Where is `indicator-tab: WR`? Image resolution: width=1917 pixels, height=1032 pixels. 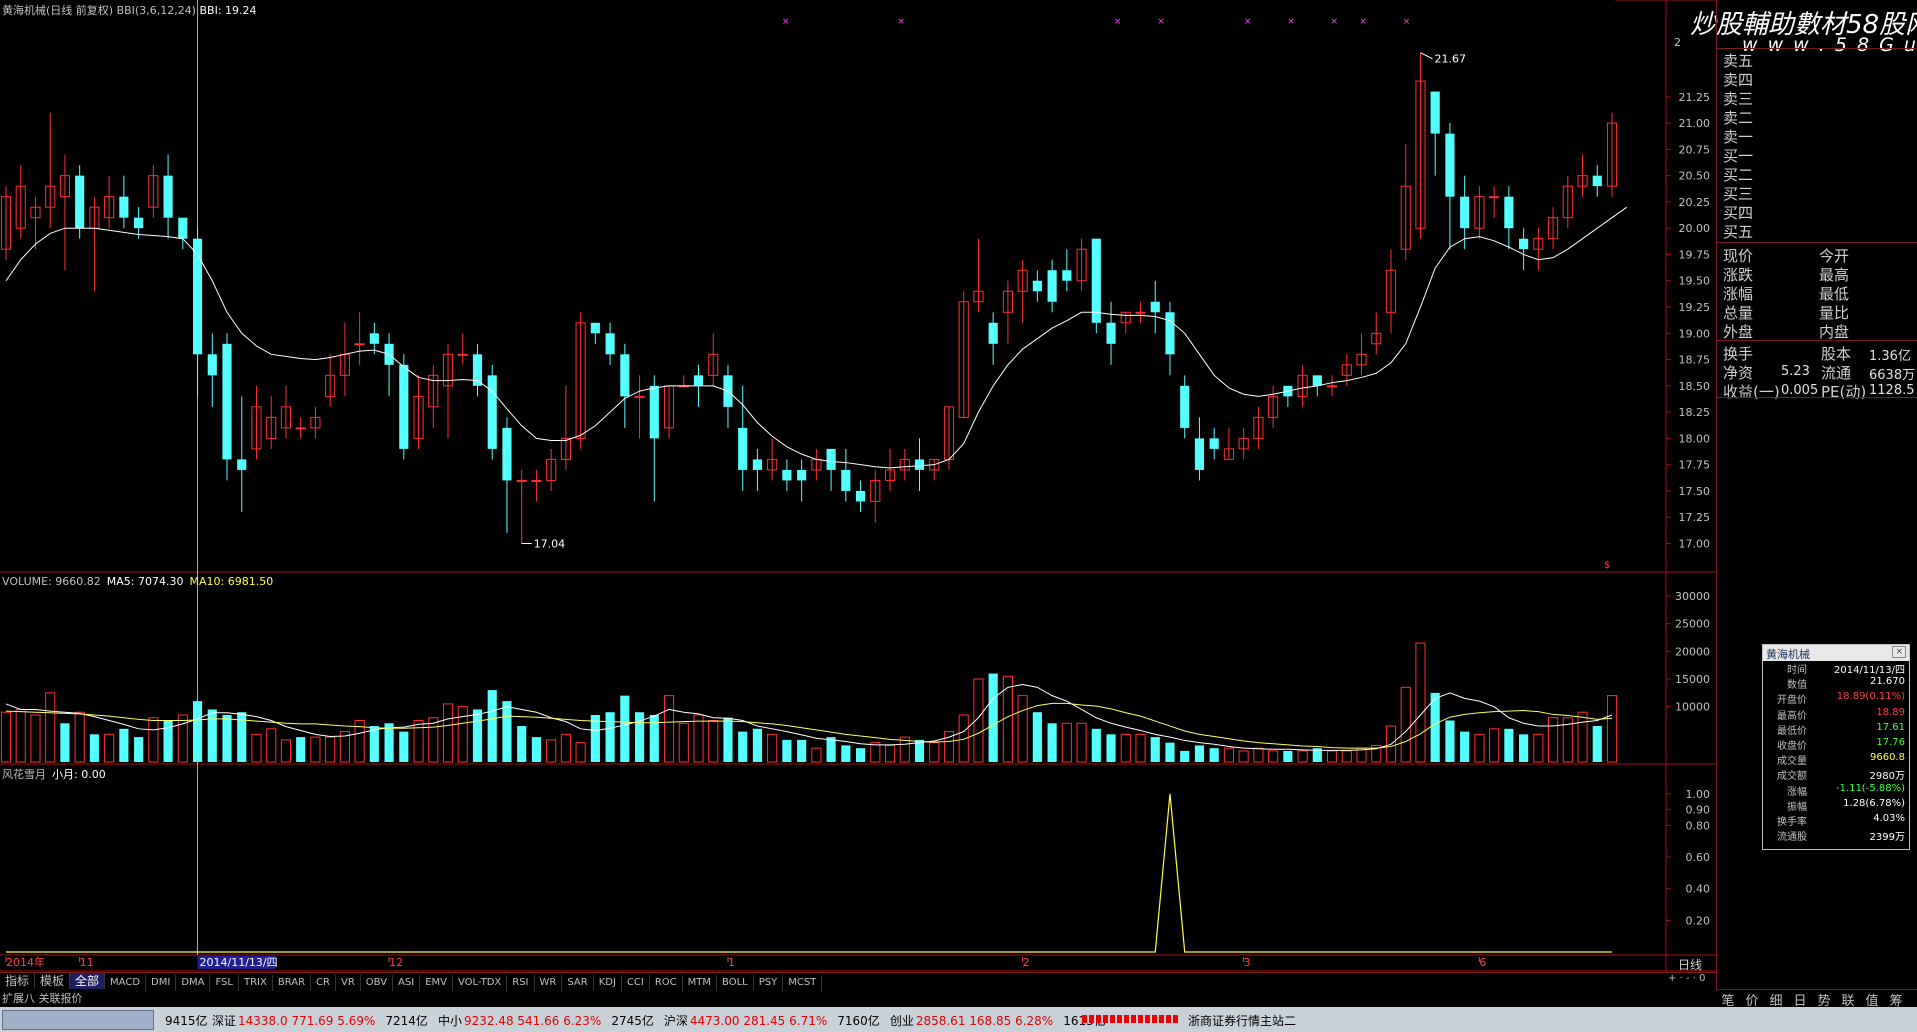
indicator-tab: WR is located at coordinates (549, 983).